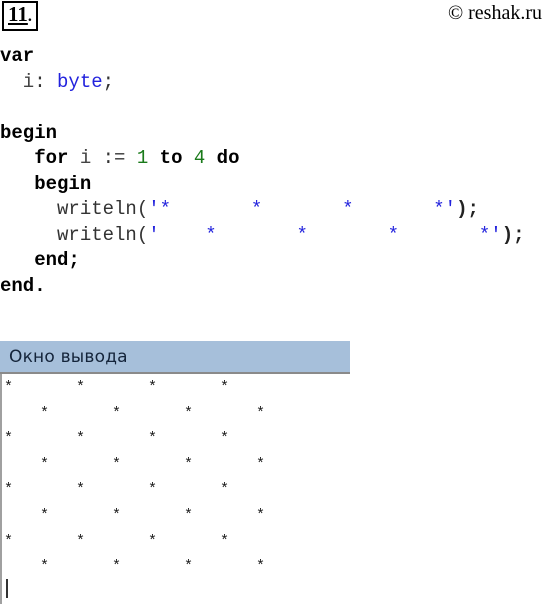  I want to click on output-window-titlebar: Окно вывода, so click(175, 357).